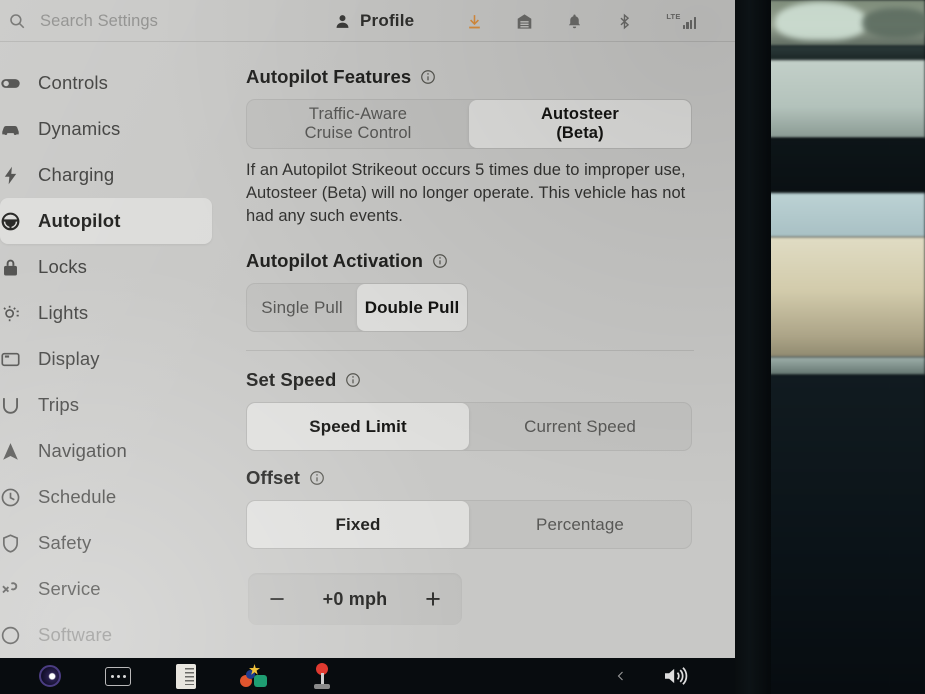 The width and height of the screenshot is (925, 694). I want to click on window-glass-lower, so click(846, 215).